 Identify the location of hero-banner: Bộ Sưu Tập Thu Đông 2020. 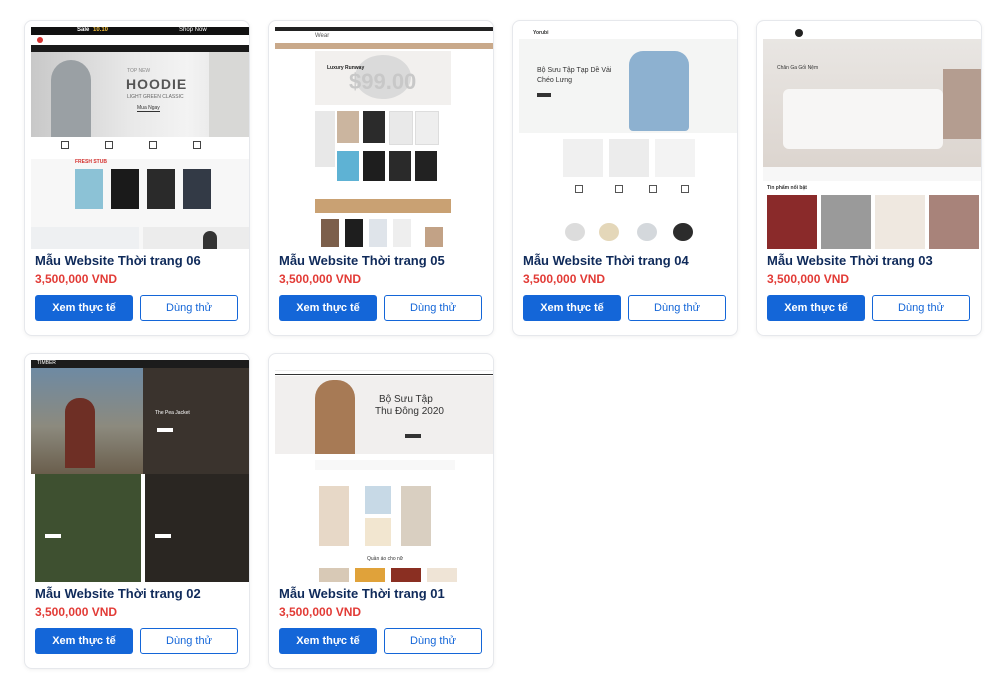
(384, 415).